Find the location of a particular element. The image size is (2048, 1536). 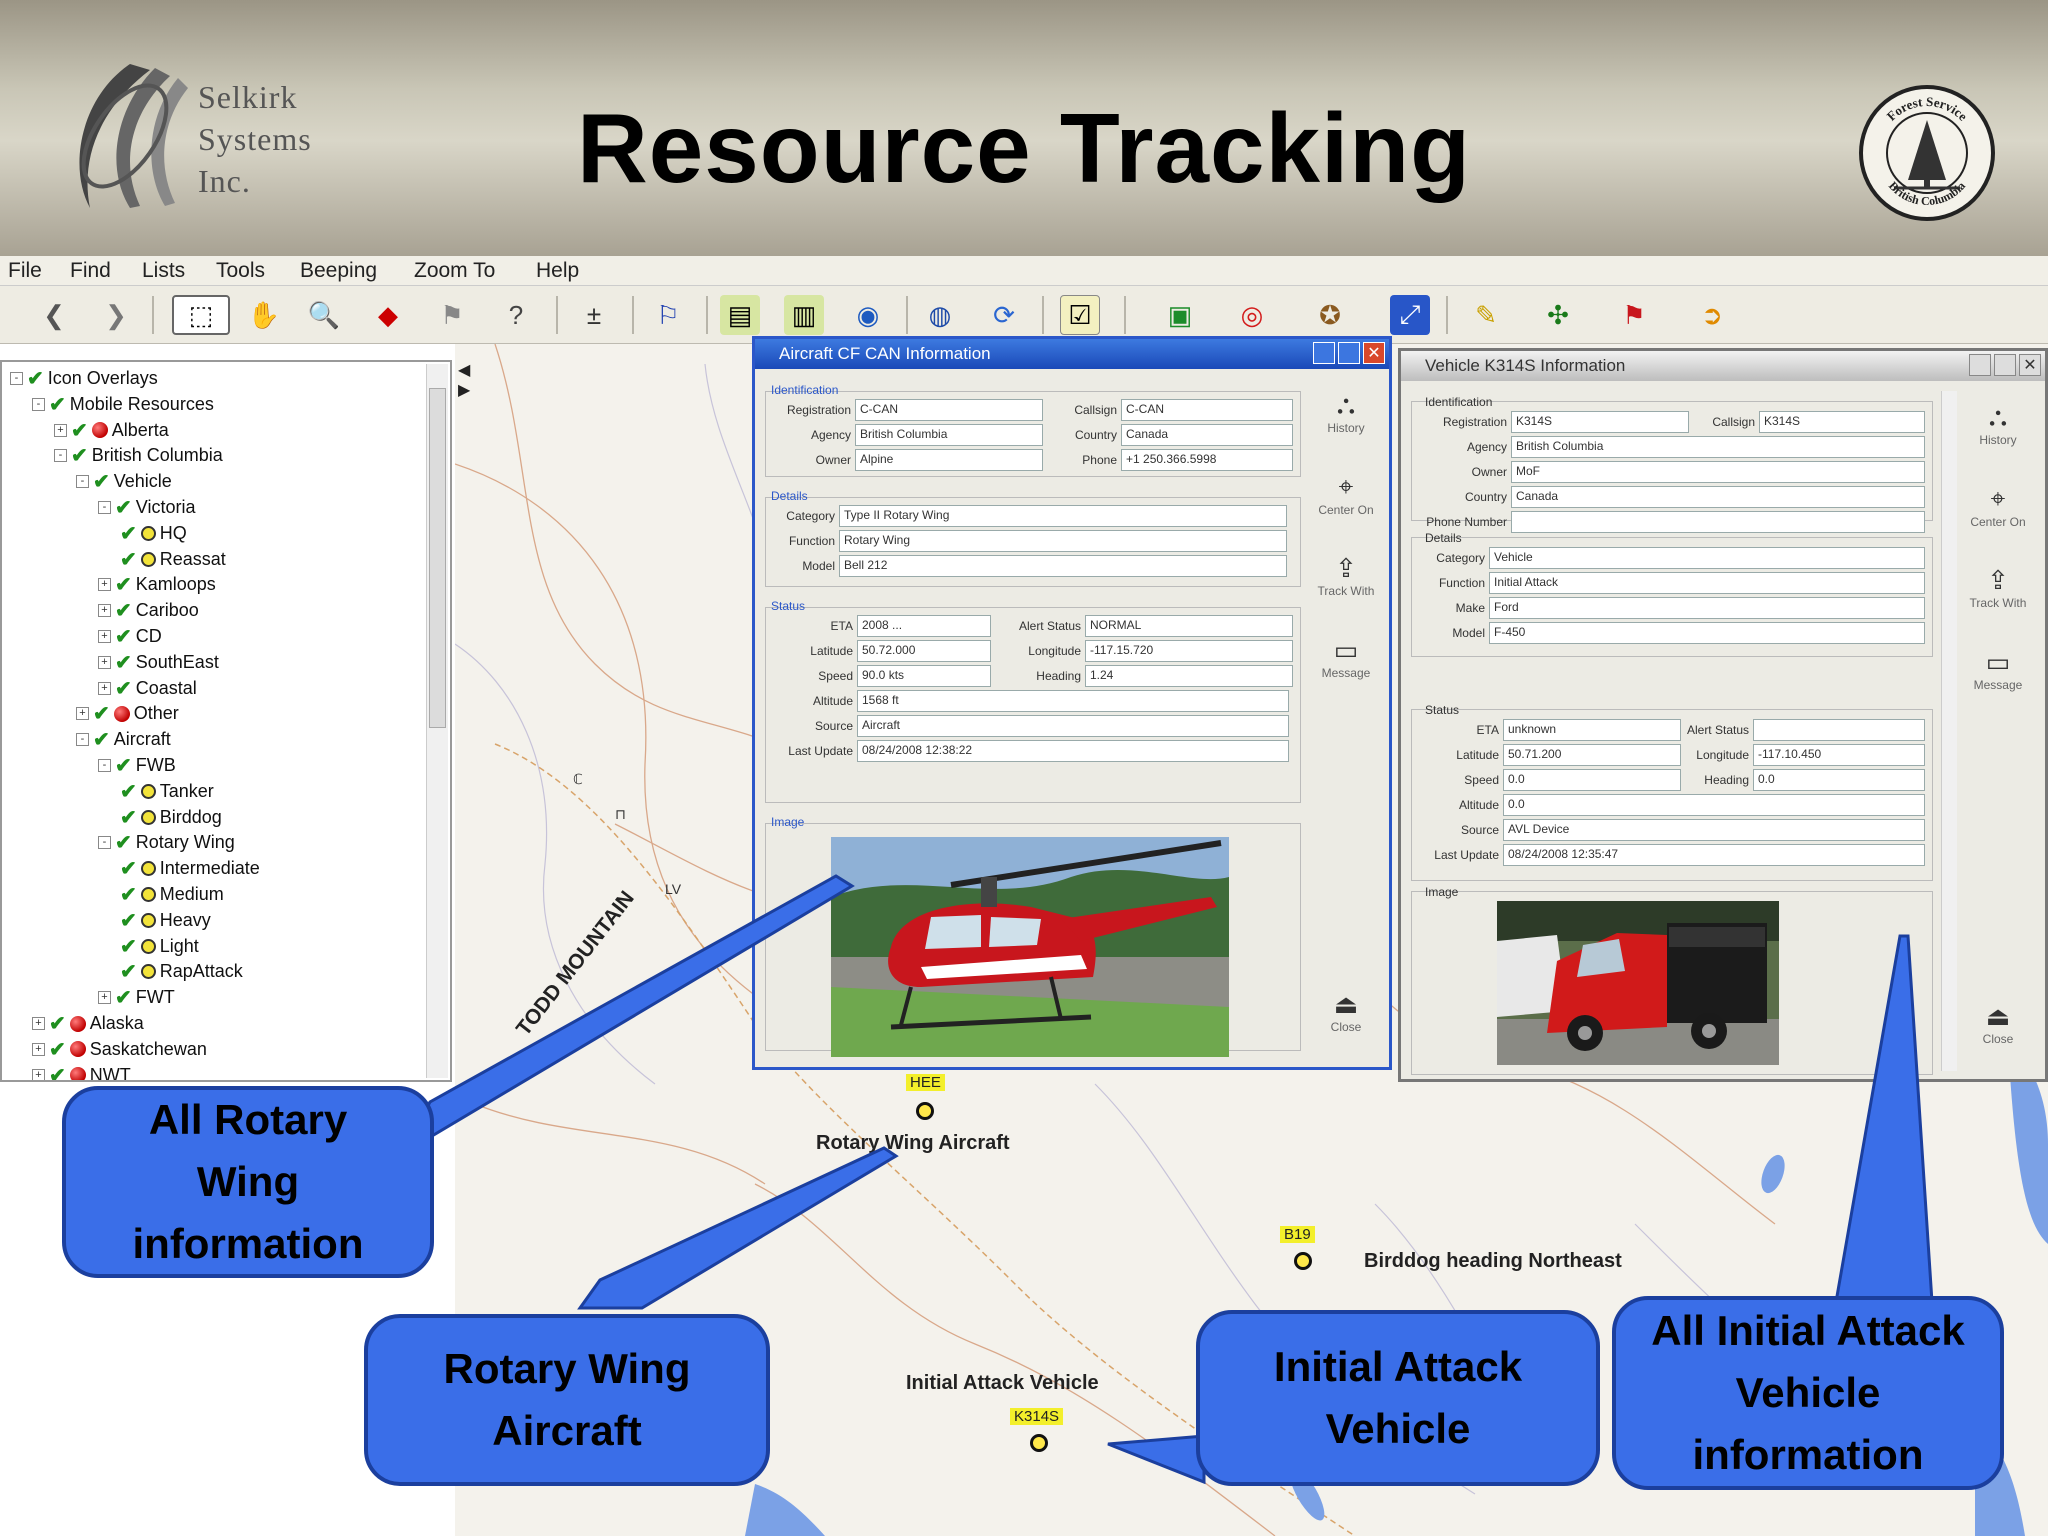

callout-all-rotary-wing-information: All Rotary Wing information is located at coordinates (248, 1182).